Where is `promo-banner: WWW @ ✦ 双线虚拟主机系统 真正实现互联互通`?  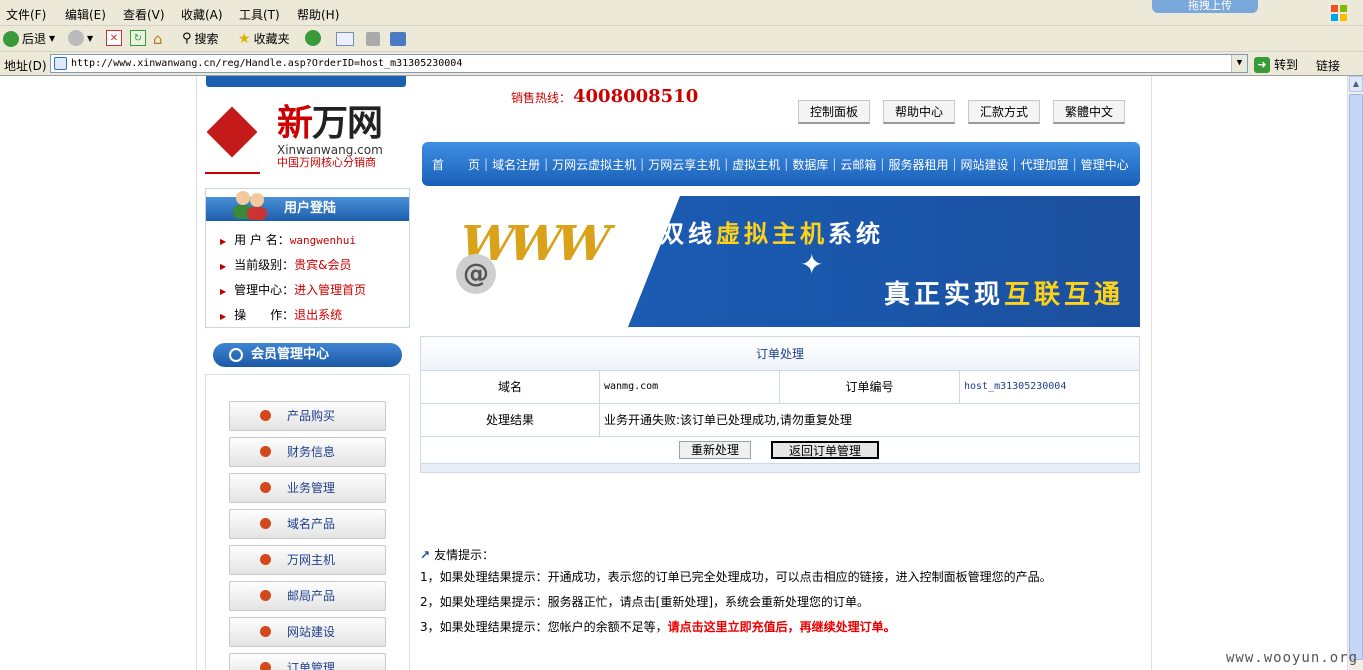 promo-banner: WWW @ ✦ 双线虚拟主机系统 真正实现互联互通 is located at coordinates (780, 261).